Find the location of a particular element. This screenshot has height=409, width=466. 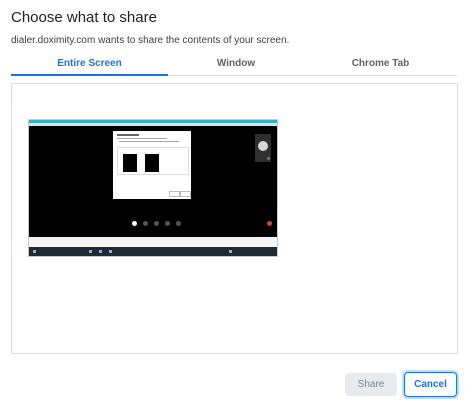

thumbnail-call-controls is located at coordinates (162, 226).